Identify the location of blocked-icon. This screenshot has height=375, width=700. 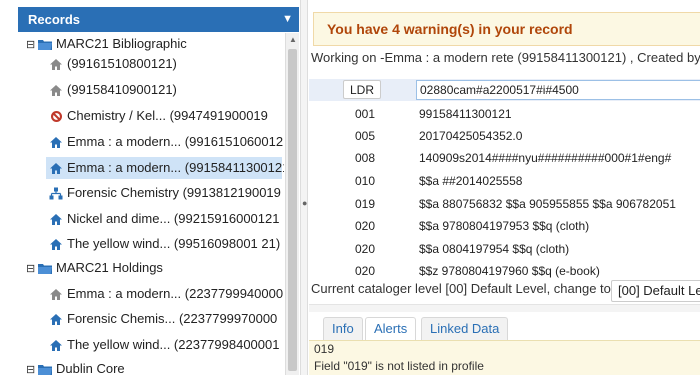
(56, 117).